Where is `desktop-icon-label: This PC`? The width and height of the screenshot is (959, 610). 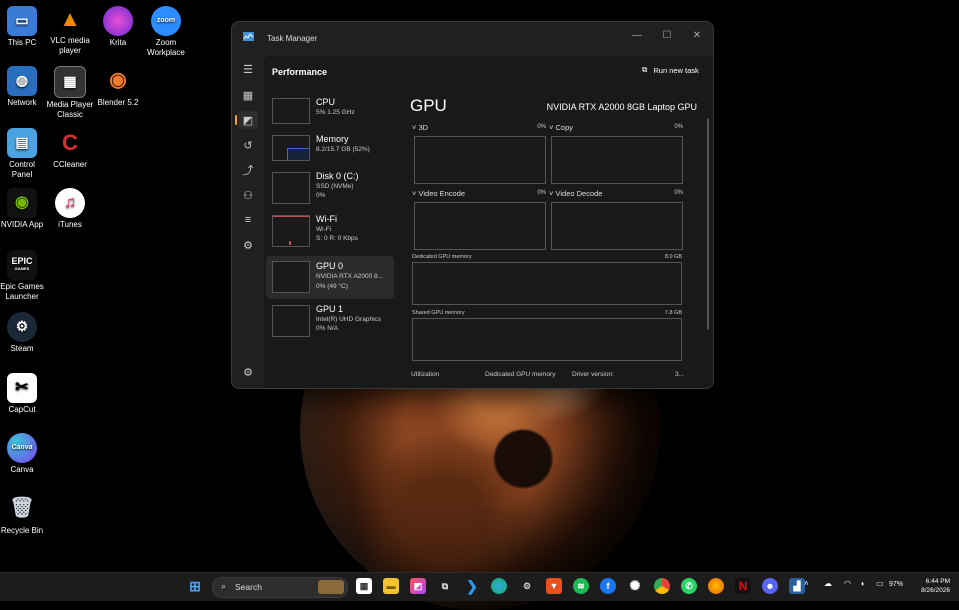 desktop-icon-label: This PC is located at coordinates (22, 42).